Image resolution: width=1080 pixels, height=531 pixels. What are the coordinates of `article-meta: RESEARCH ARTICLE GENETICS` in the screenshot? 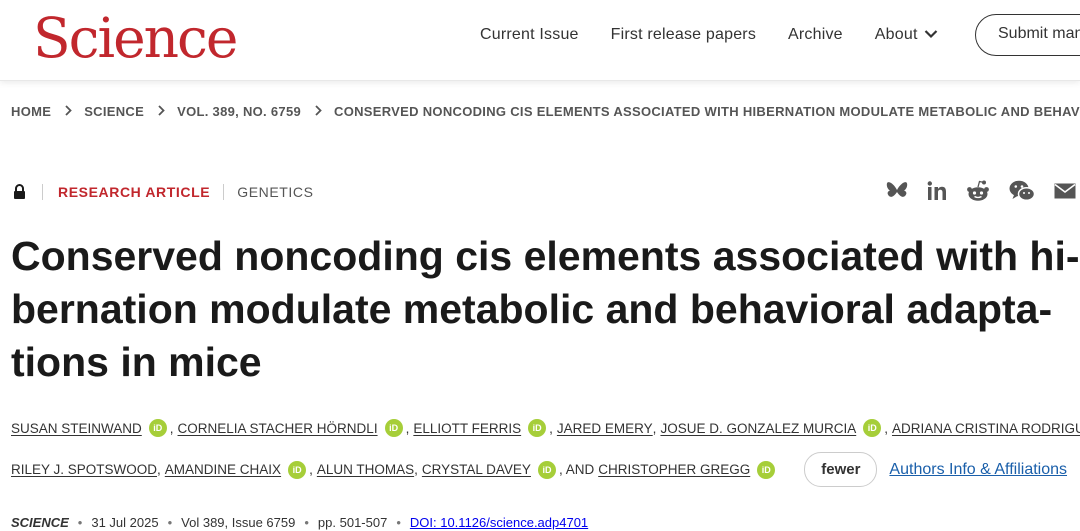 It's located at (178, 192).